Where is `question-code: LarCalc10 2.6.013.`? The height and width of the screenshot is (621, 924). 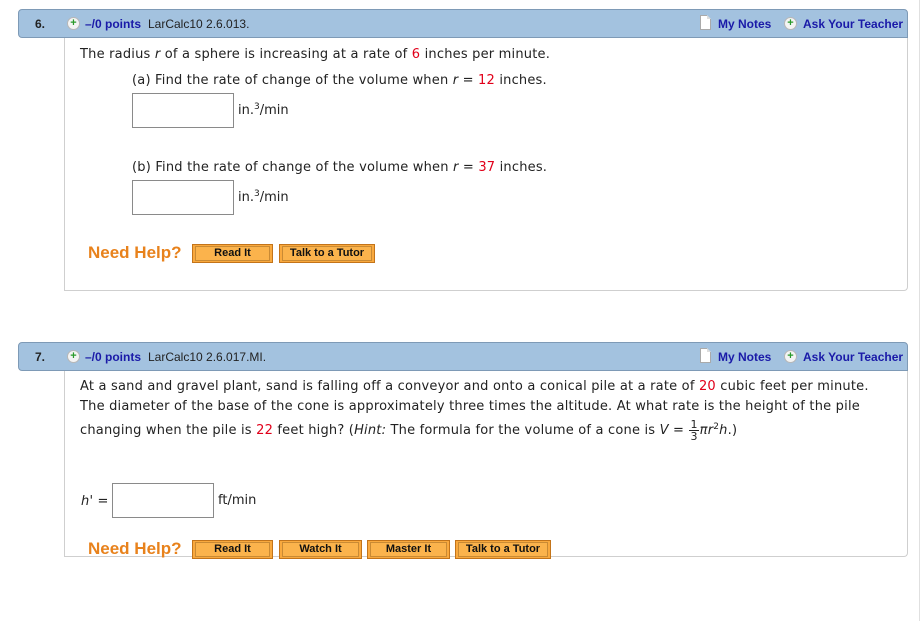 question-code: LarCalc10 2.6.013. is located at coordinates (199, 24).